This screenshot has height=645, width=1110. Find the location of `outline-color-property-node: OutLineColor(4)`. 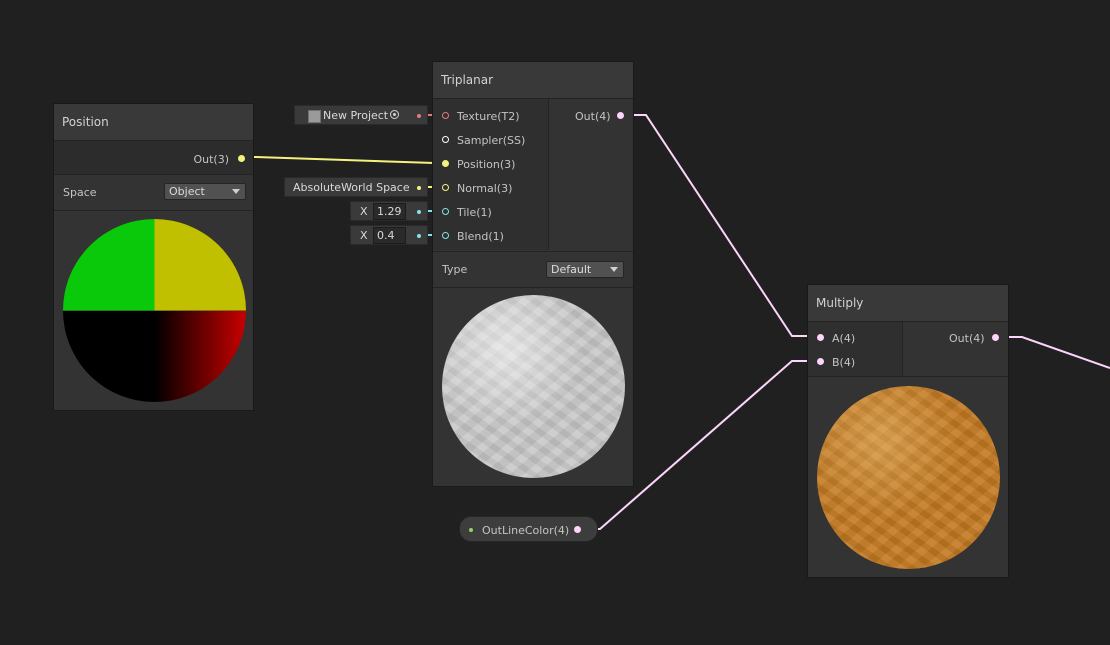

outline-color-property-node: OutLineColor(4) is located at coordinates (528, 529).